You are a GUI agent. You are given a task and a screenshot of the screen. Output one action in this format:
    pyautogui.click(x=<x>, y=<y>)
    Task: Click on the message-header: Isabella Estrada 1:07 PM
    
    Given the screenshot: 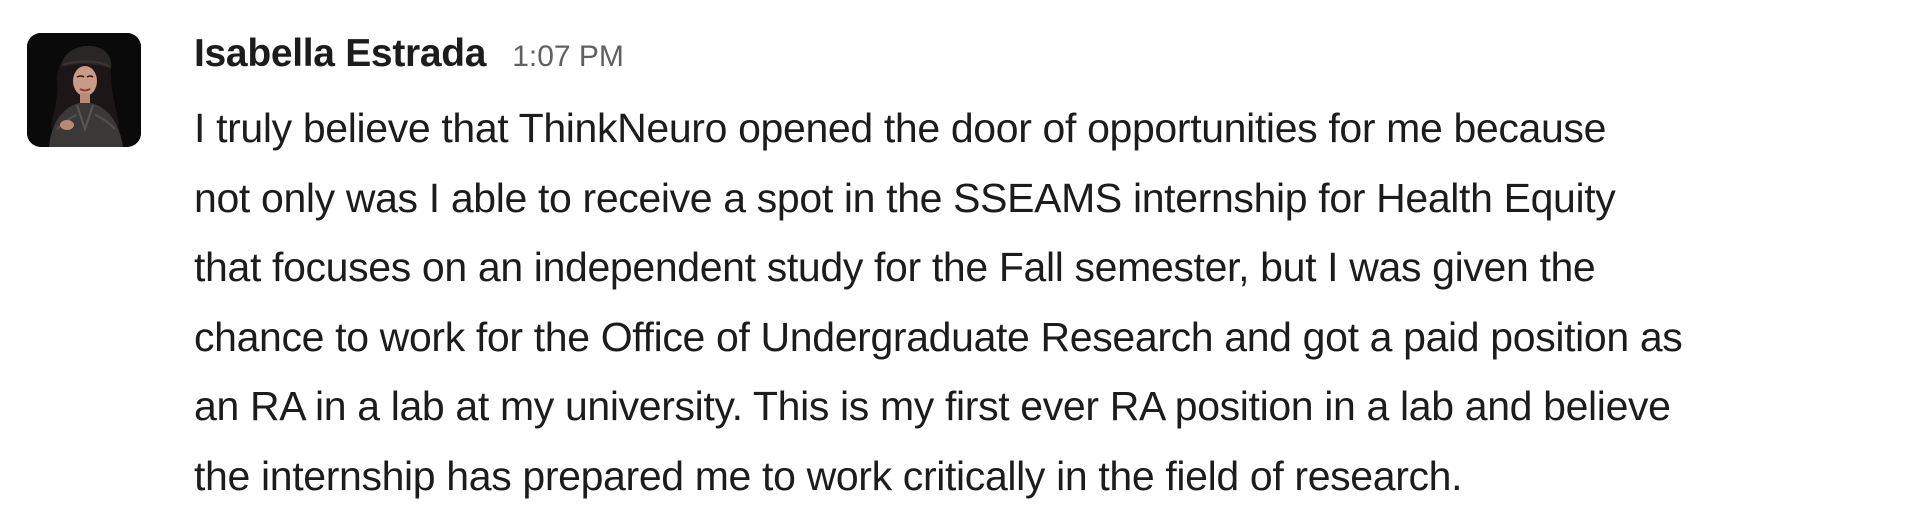 What is the action you would take?
    pyautogui.click(x=1050, y=58)
    